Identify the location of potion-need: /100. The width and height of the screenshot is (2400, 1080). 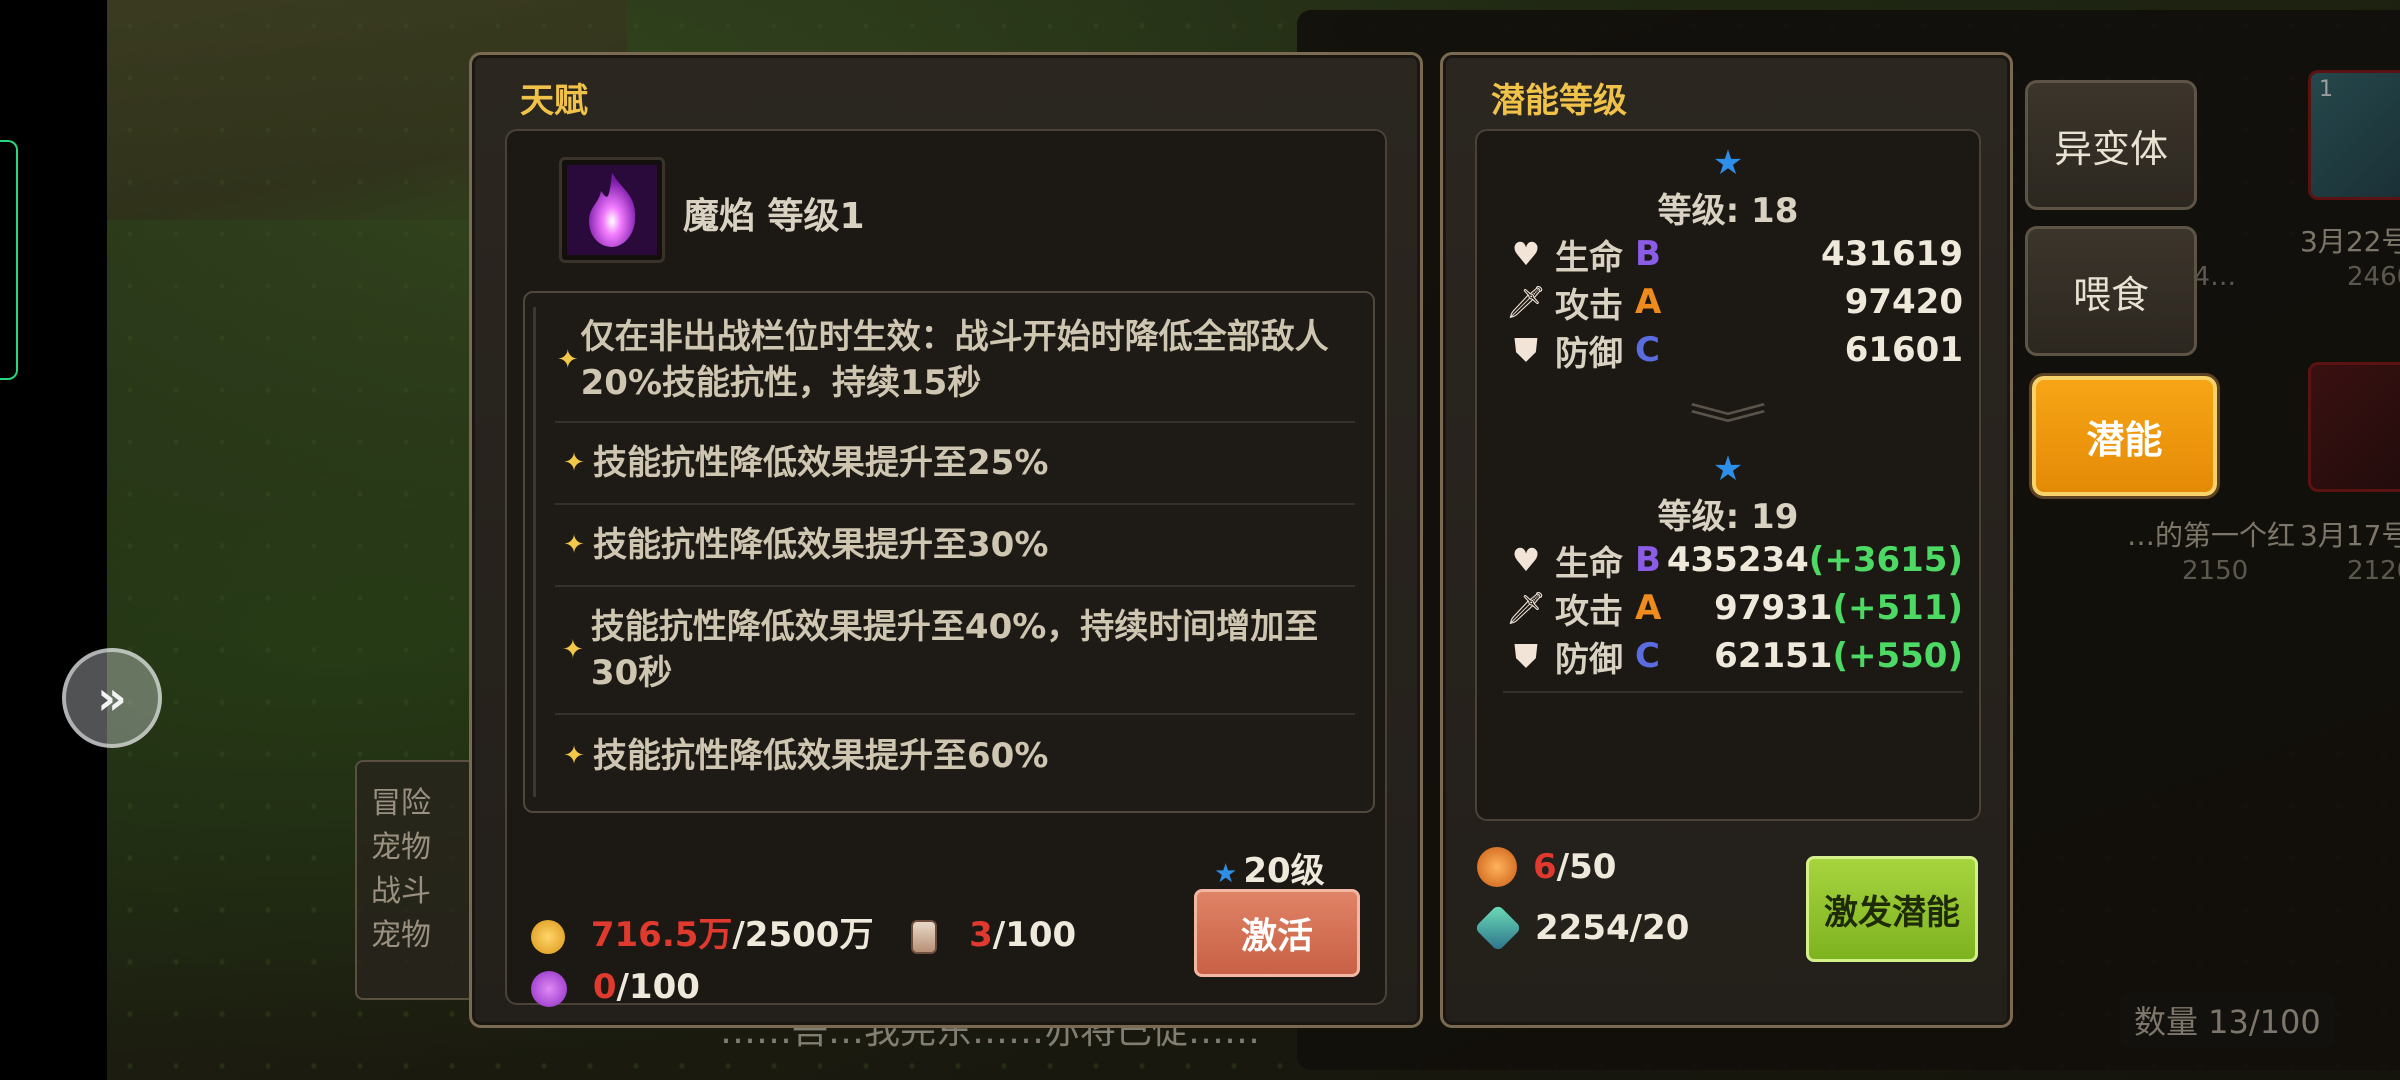
(1034, 935).